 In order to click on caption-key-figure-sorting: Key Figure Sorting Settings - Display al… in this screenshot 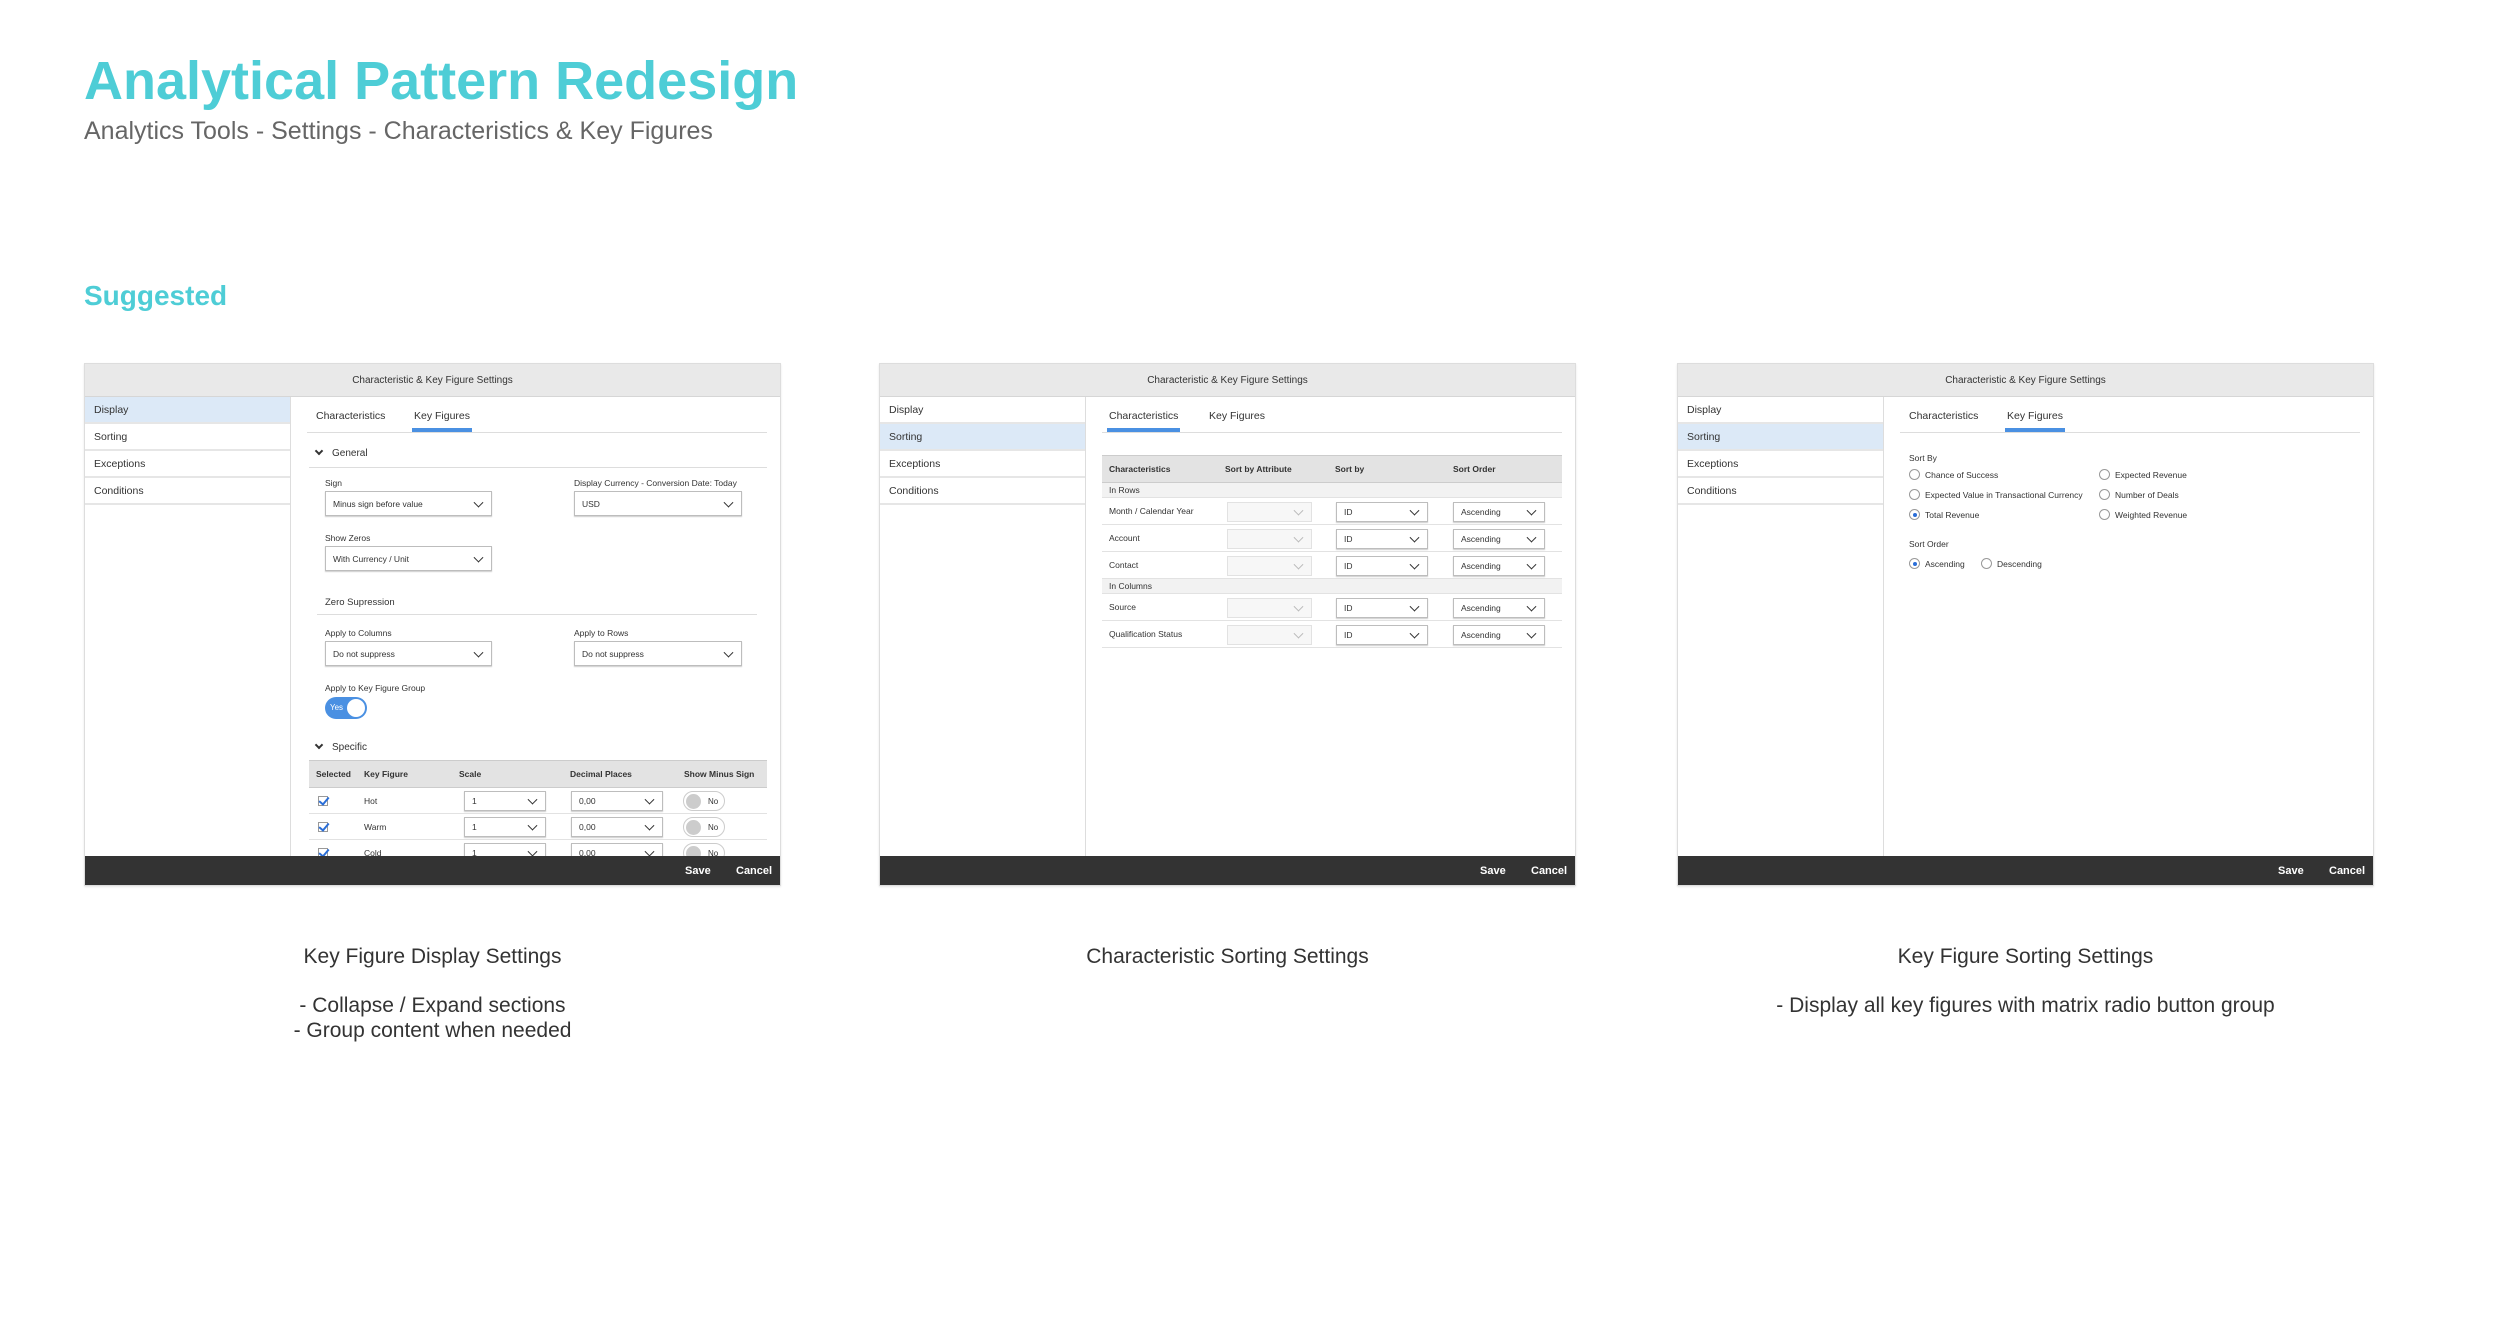, I will do `click(2025, 981)`.